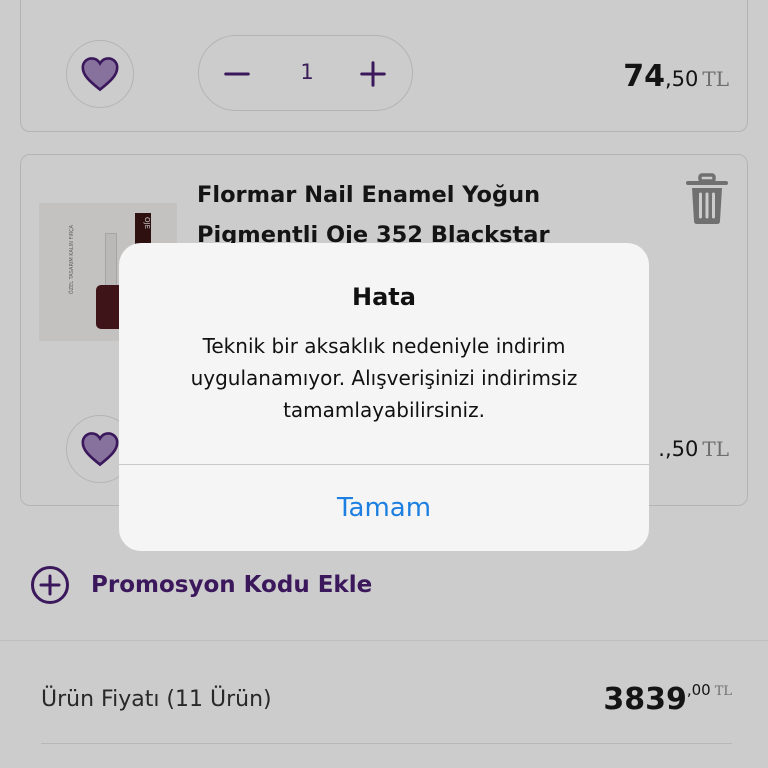 This screenshot has height=768, width=768. What do you see at coordinates (384, 508) in the screenshot?
I see `ok-button: Tamam` at bounding box center [384, 508].